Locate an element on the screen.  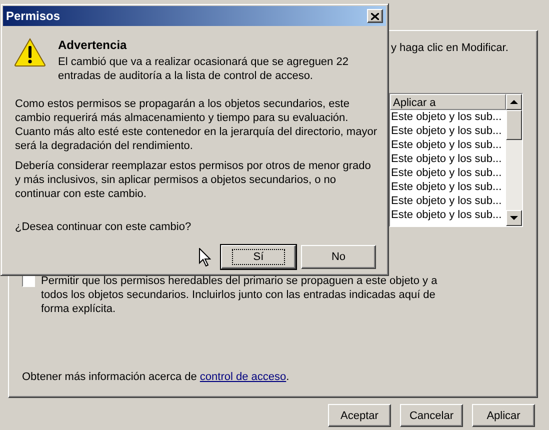
instruction-text: y haga clic en Modificar. is located at coordinates (450, 48).